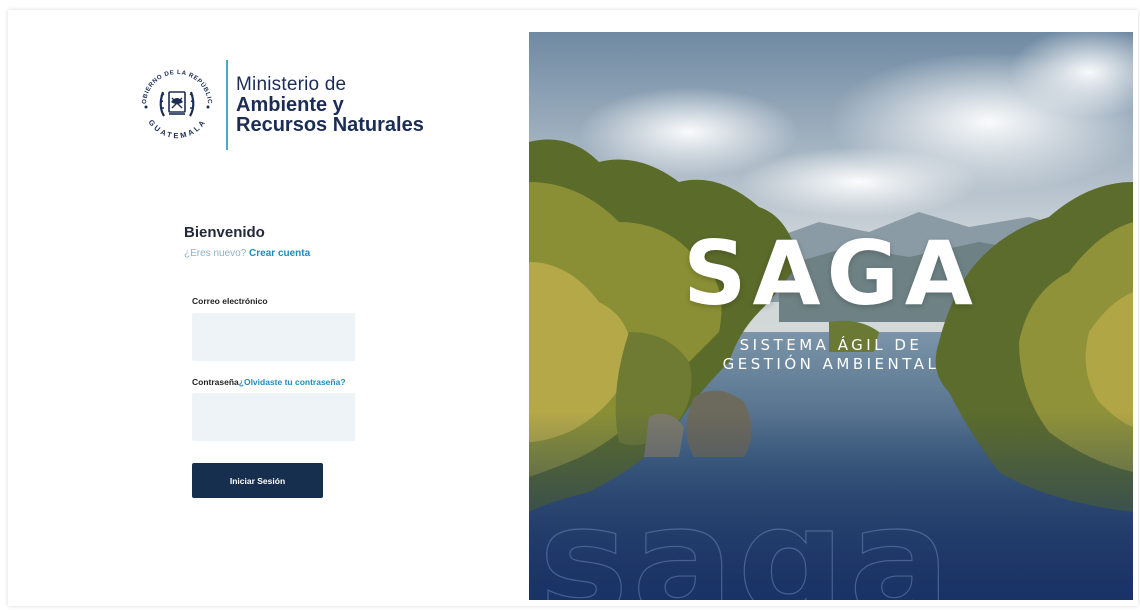 This screenshot has width=1140, height=610. Describe the element at coordinates (831, 345) in the screenshot. I see `hero-subtitle-line1: SISTEMA ÁGIL DE` at that location.